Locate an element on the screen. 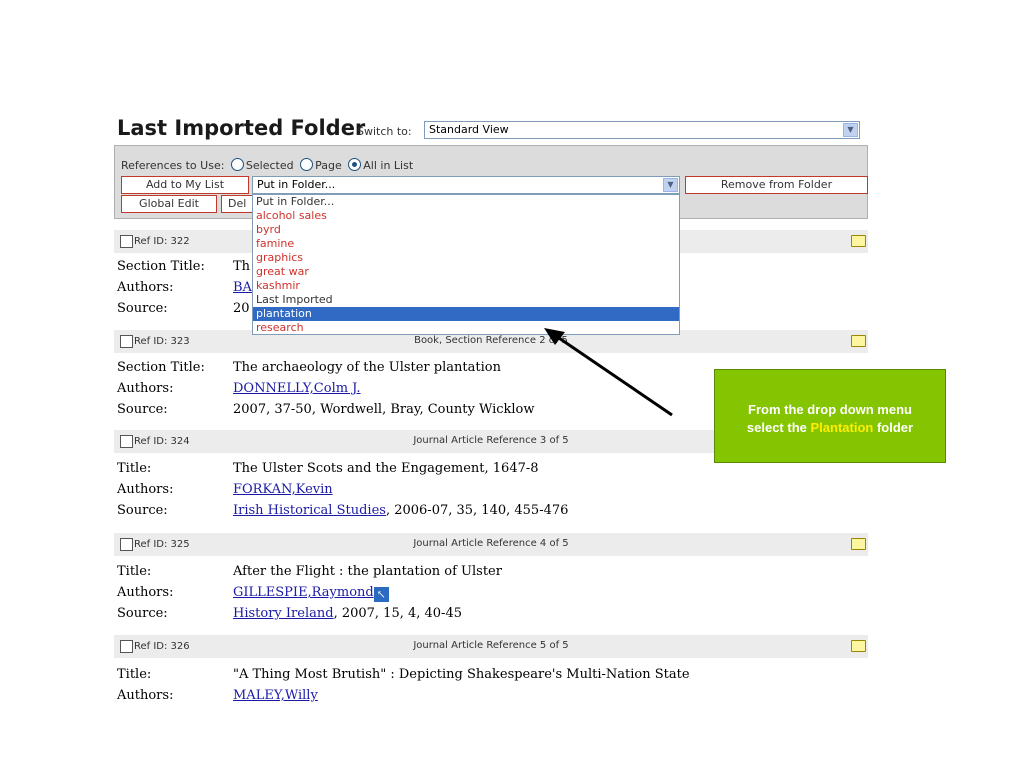 Image resolution: width=1024 pixels, height=768 pixels. callout-line-2: select the Plantation folder is located at coordinates (830, 428).